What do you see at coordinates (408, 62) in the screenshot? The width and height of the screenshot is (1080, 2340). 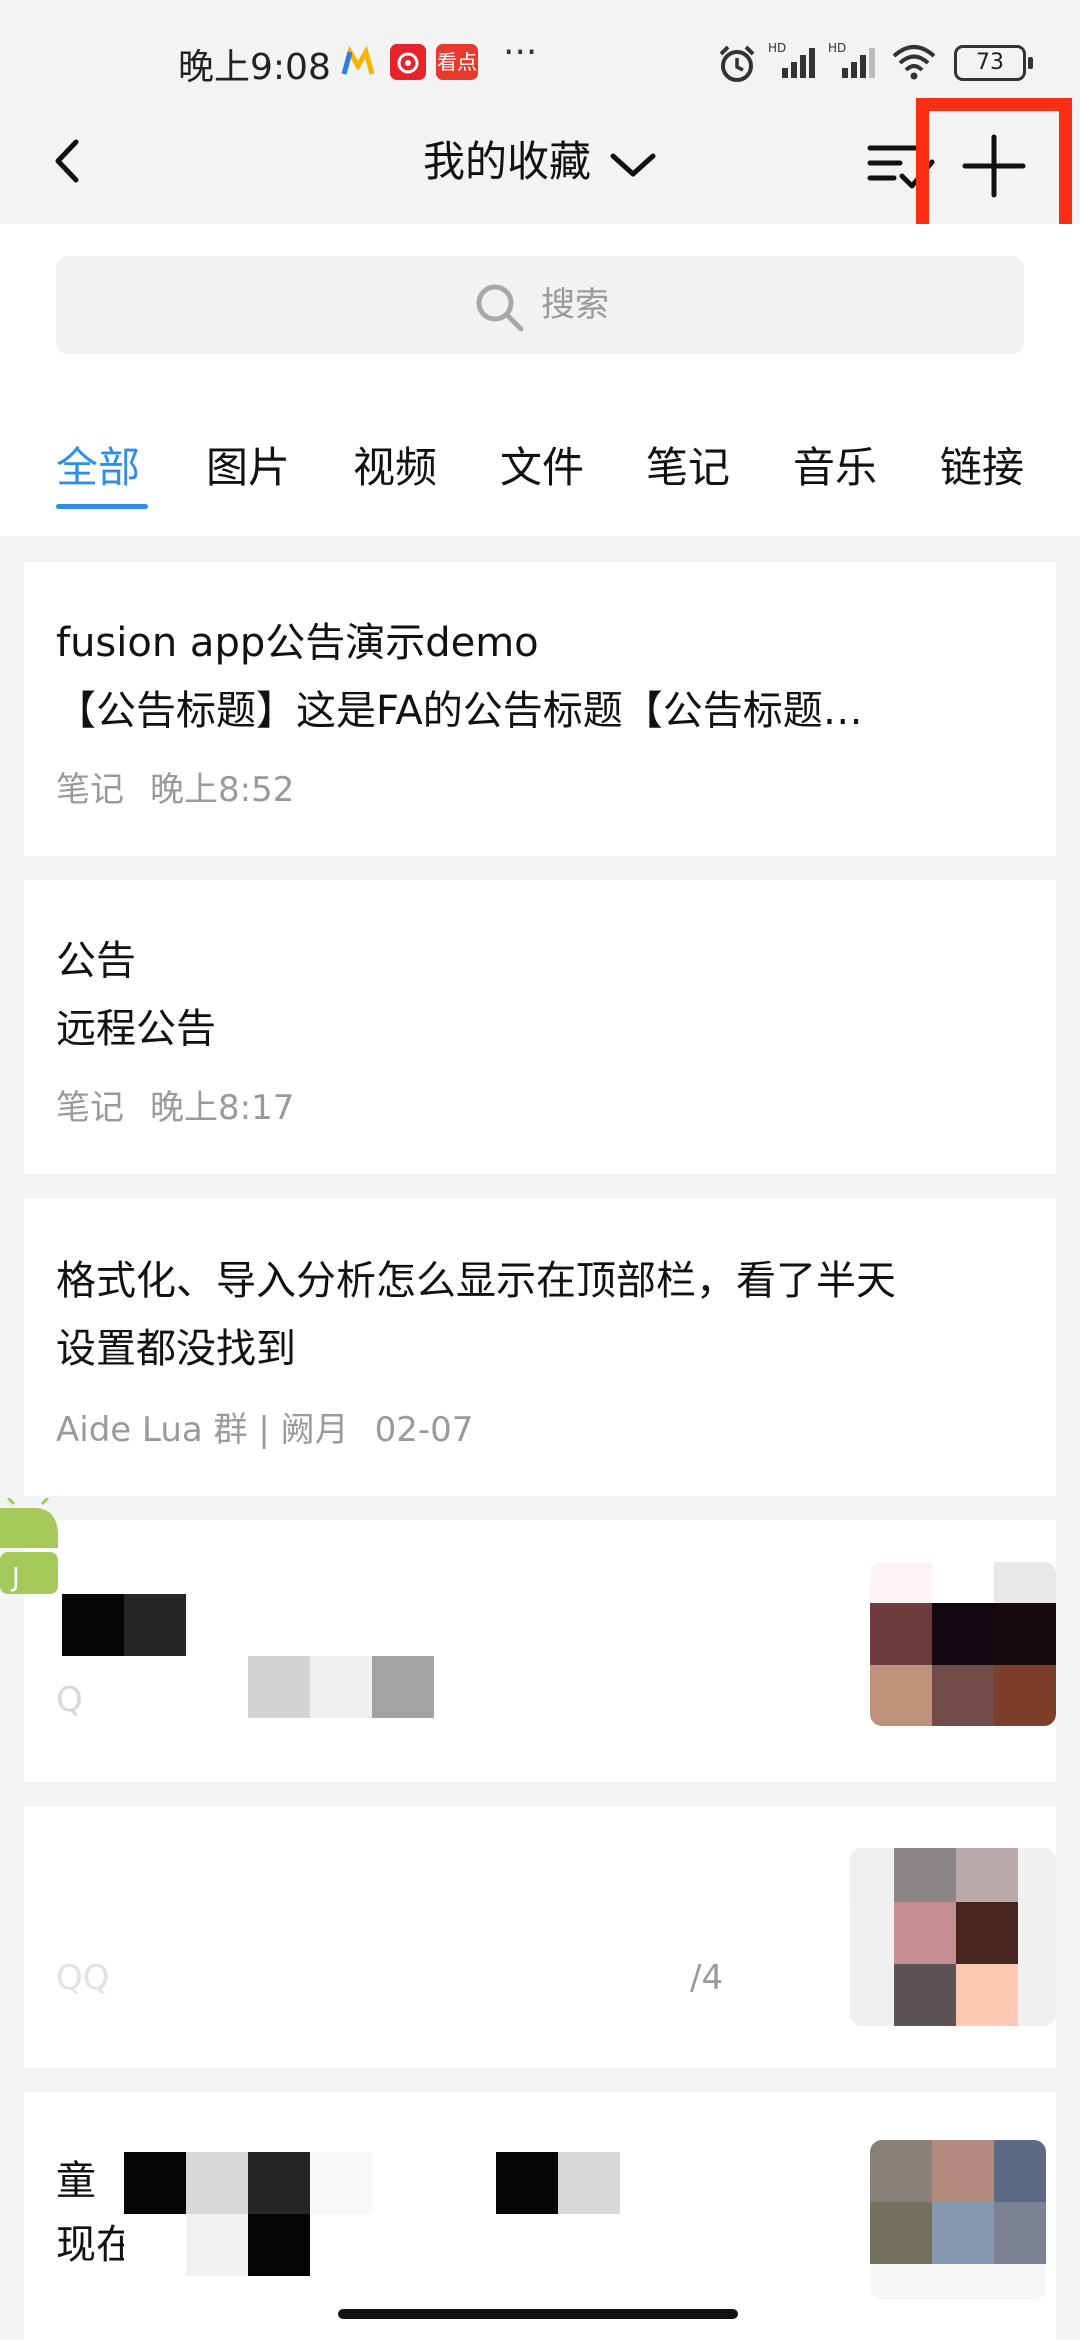 I see `netease-music-icon` at bounding box center [408, 62].